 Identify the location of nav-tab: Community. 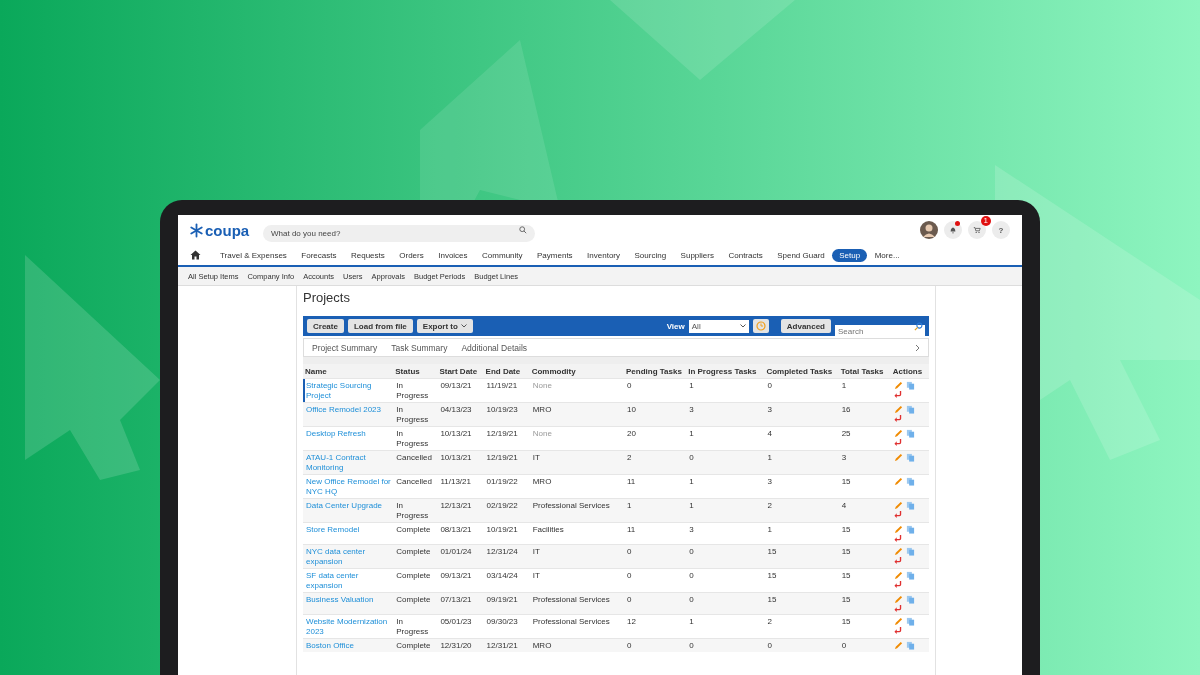
(502, 255).